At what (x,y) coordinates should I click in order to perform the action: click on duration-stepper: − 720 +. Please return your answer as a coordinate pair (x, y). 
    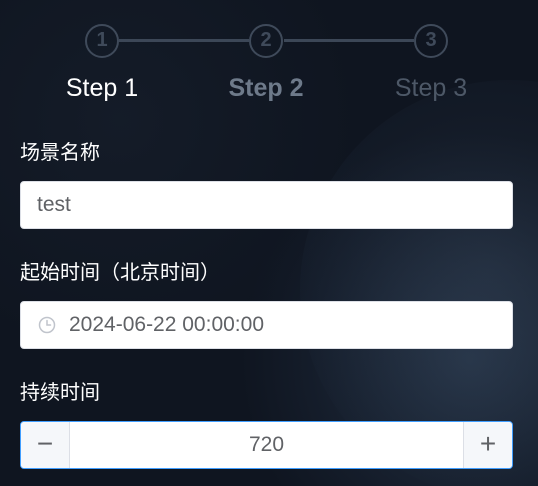
    Looking at the image, I should click on (266, 445).